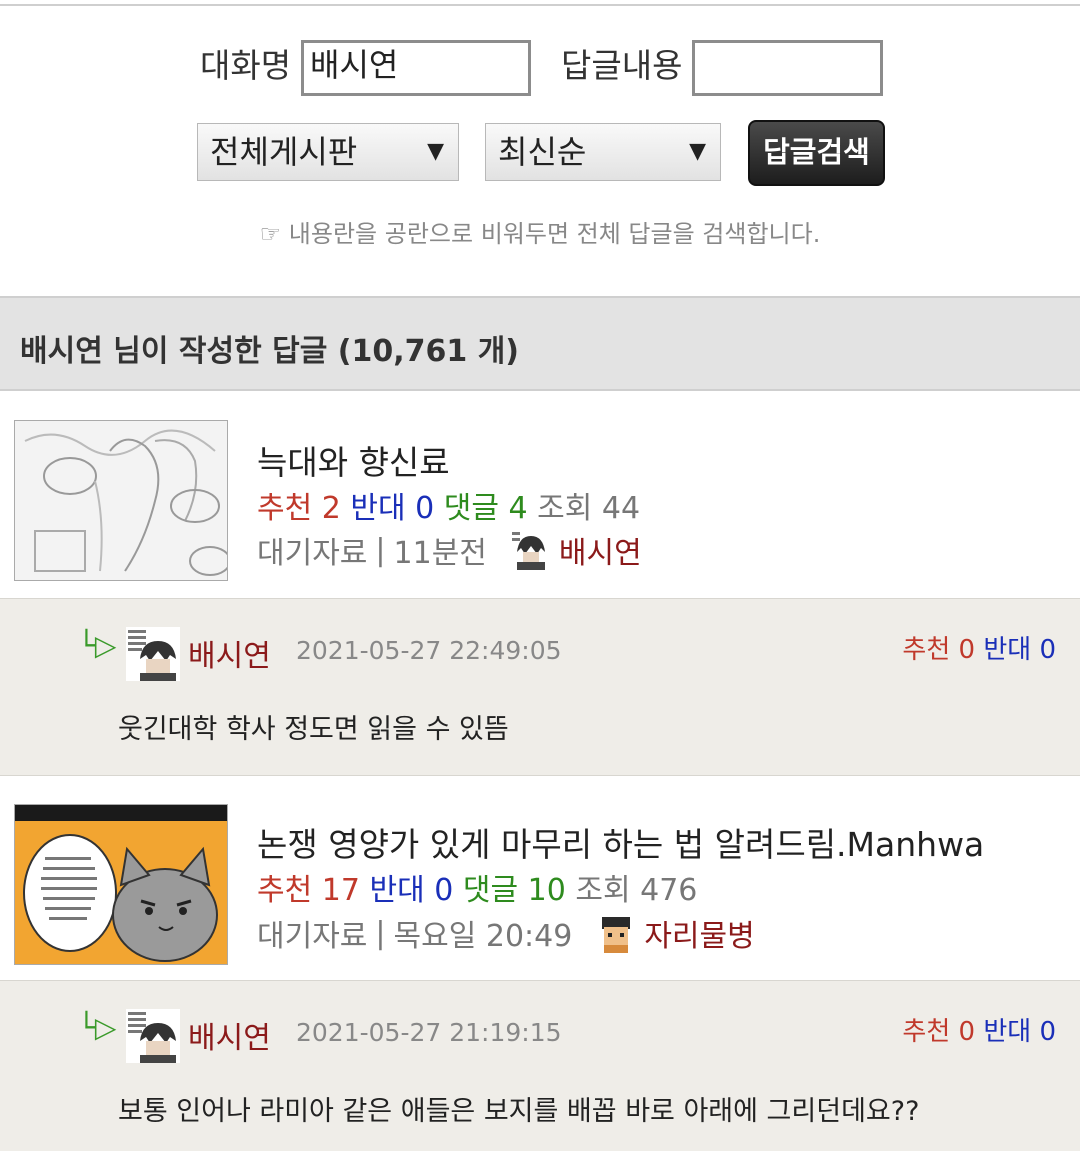 Image resolution: width=1080 pixels, height=1151 pixels. I want to click on post-author: 자리물병, so click(699, 933).